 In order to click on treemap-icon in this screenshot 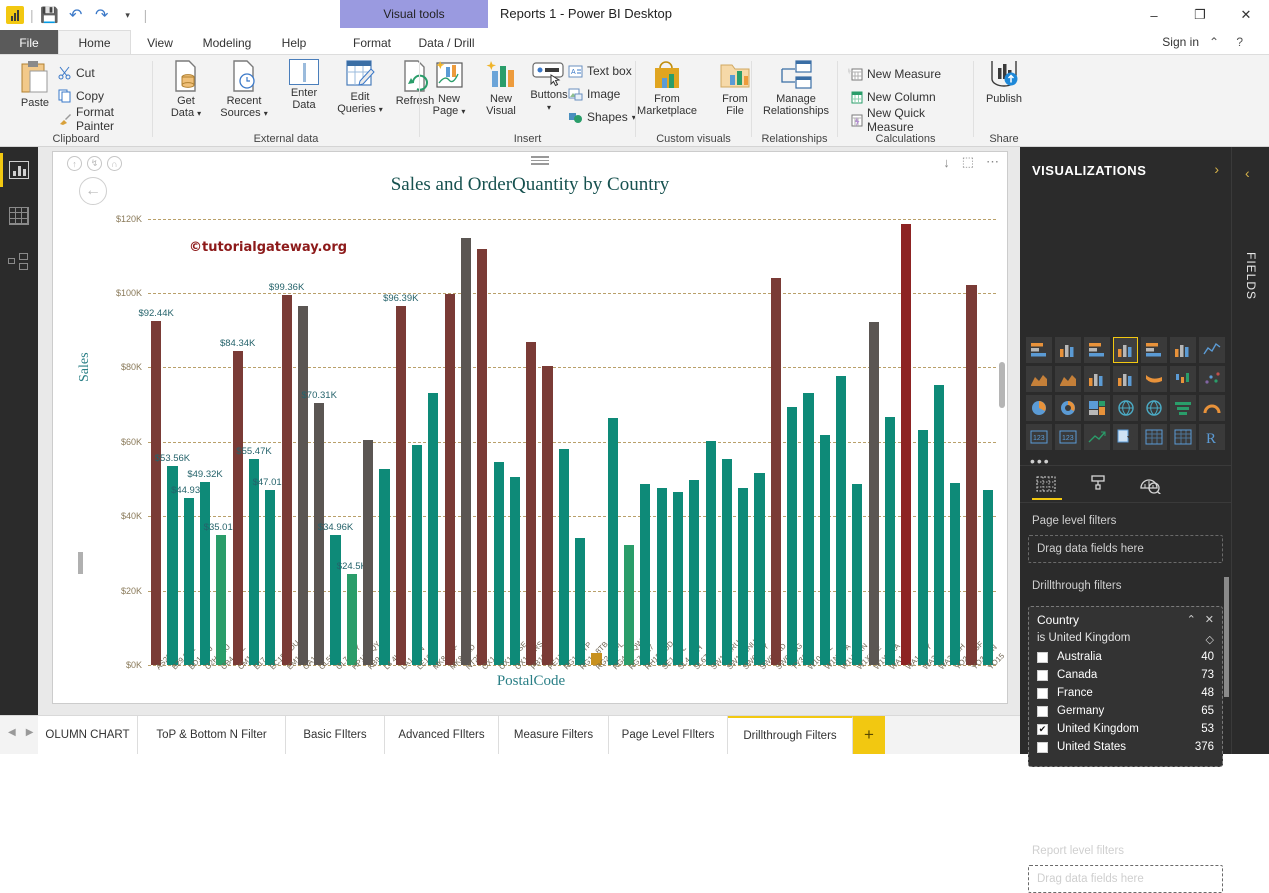, I will do `click(1096, 408)`.